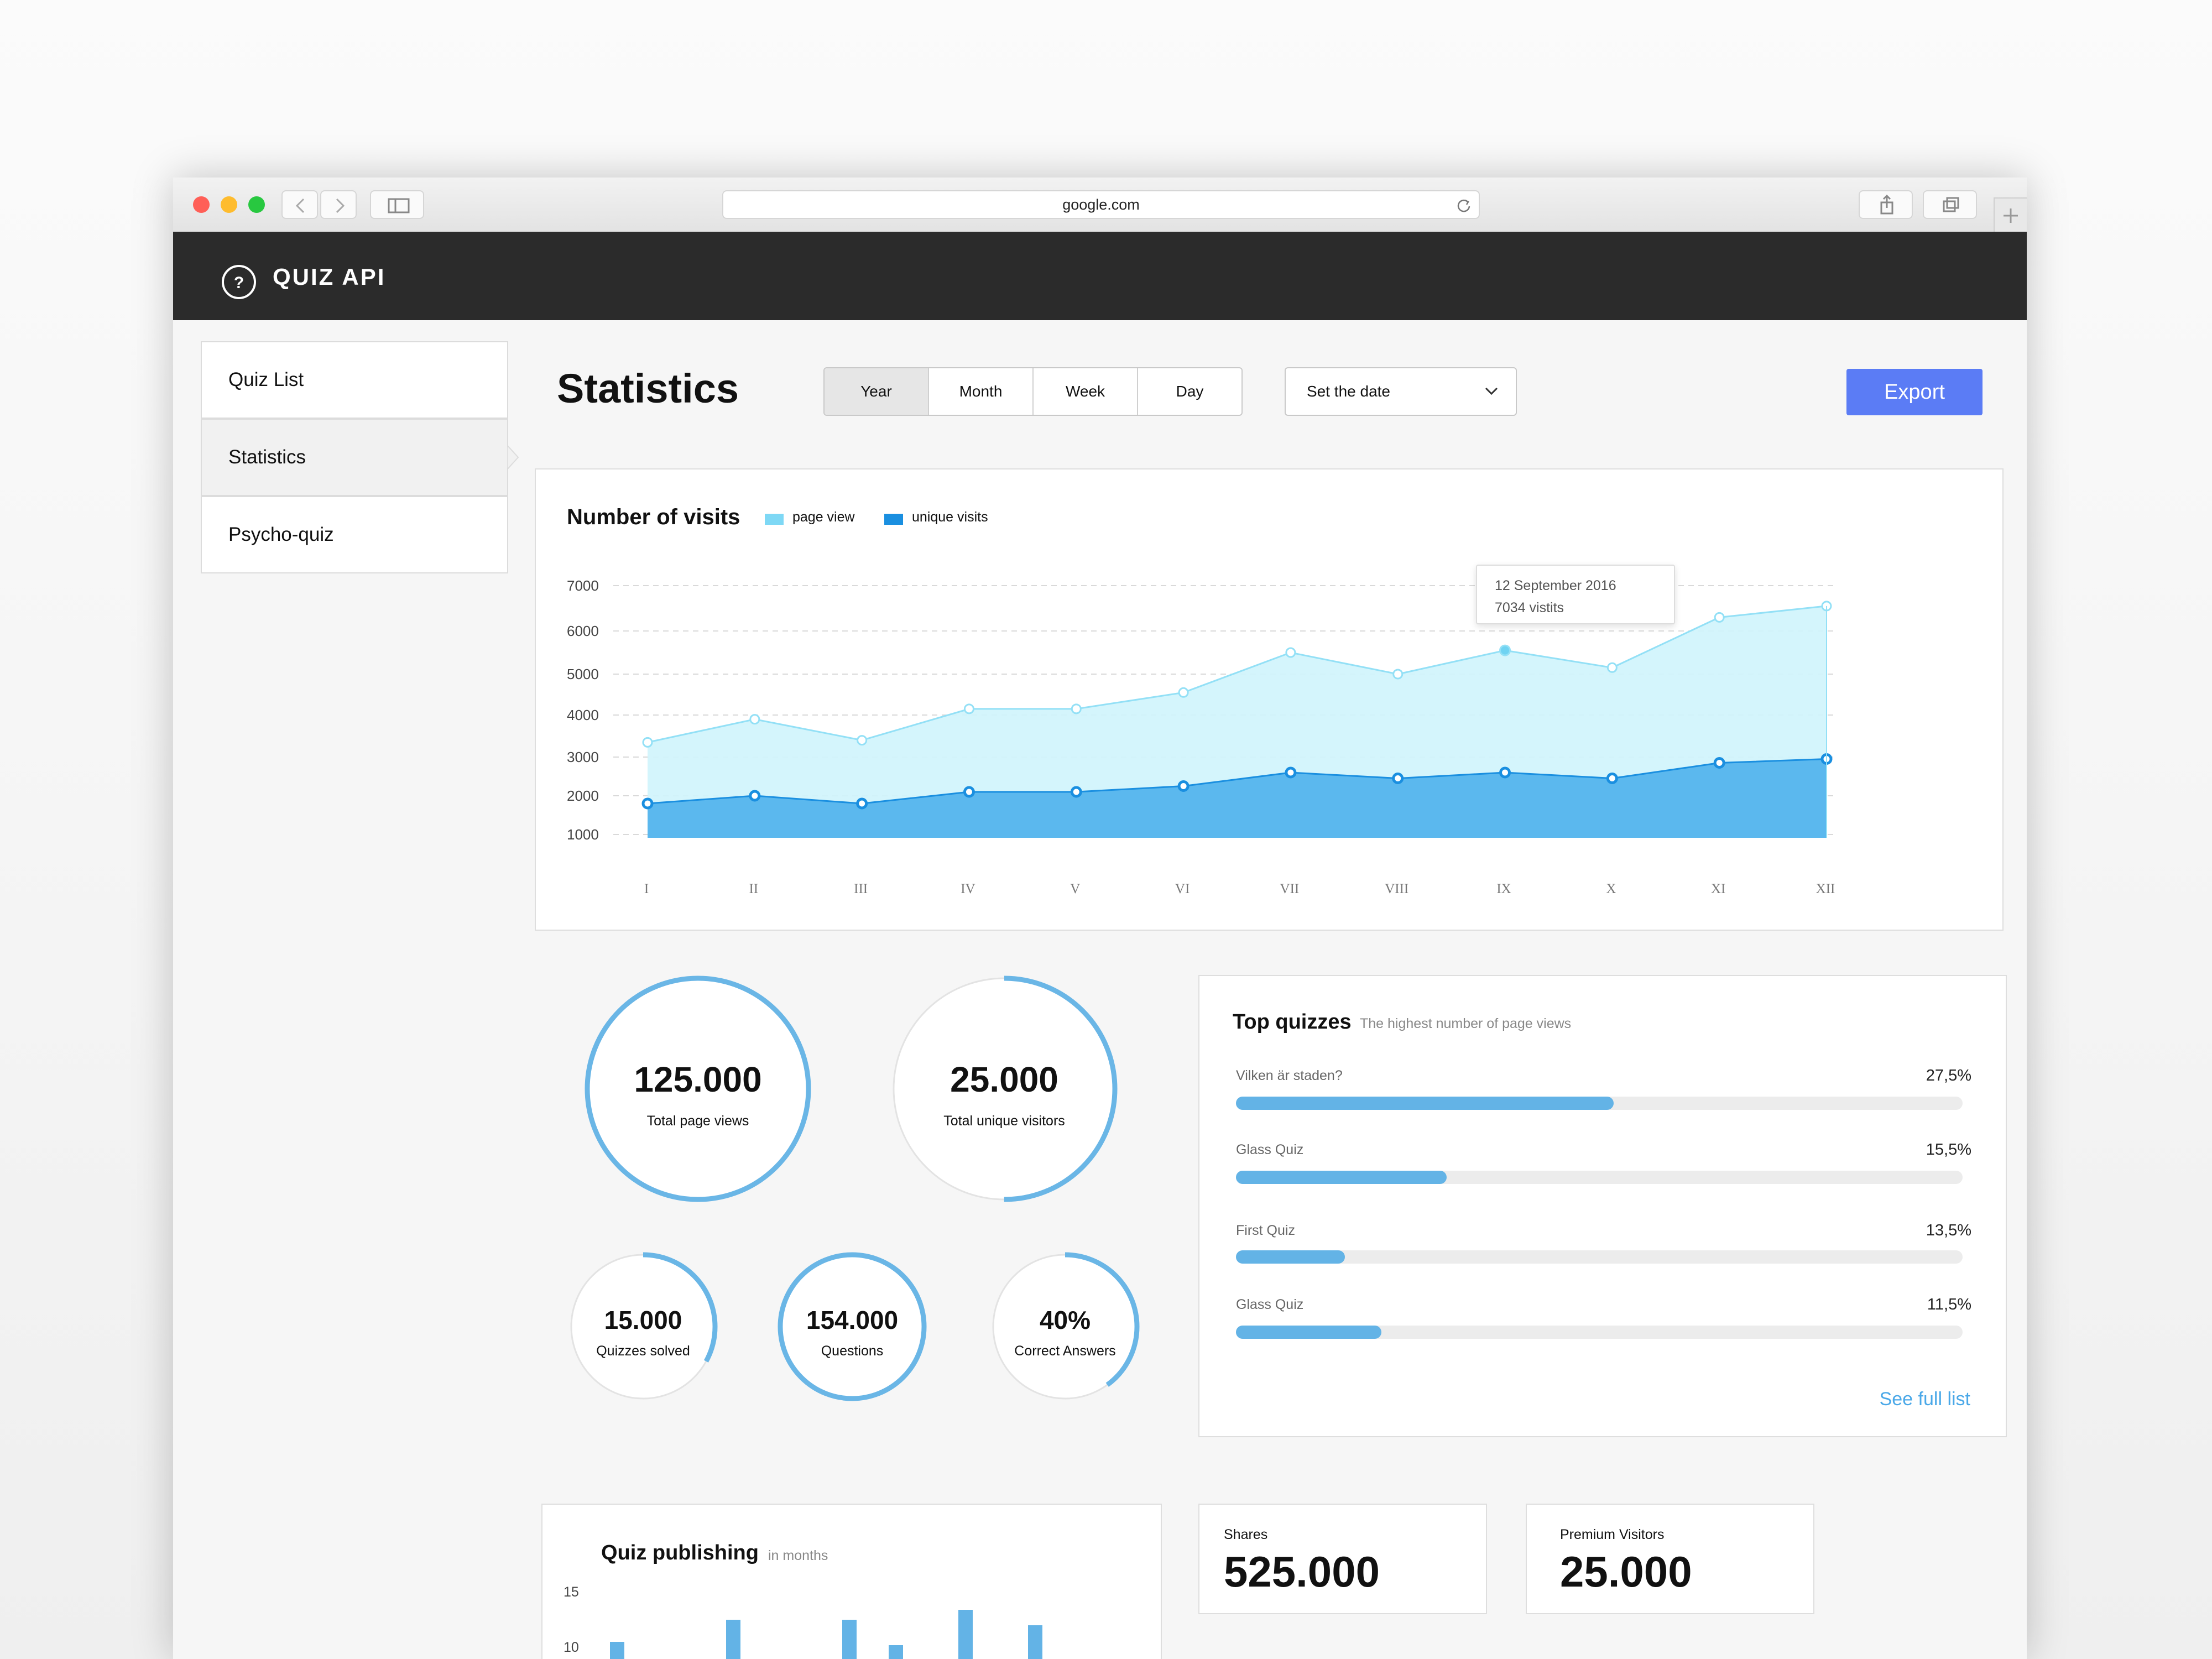 This screenshot has width=2212, height=1659. I want to click on y-tick-label: 5000, so click(583, 674).